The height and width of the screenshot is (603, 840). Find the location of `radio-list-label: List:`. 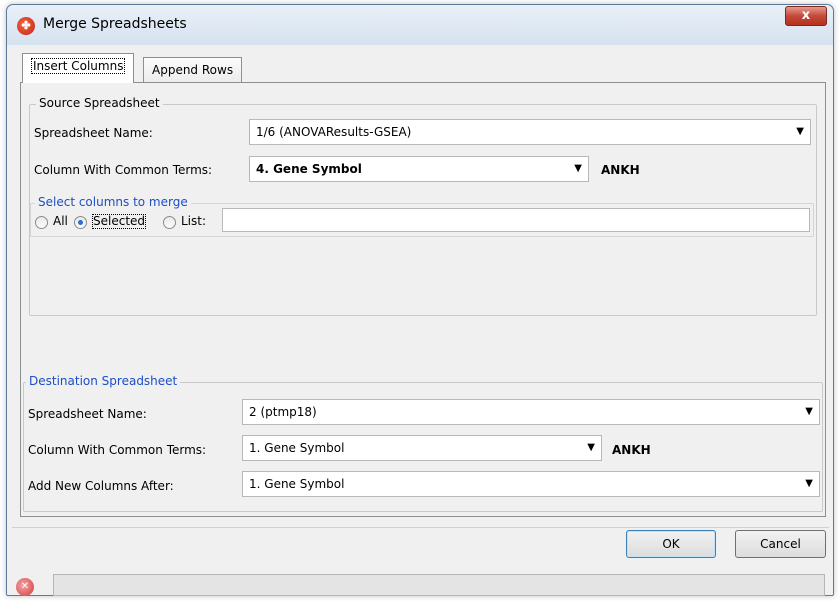

radio-list-label: List: is located at coordinates (194, 221).